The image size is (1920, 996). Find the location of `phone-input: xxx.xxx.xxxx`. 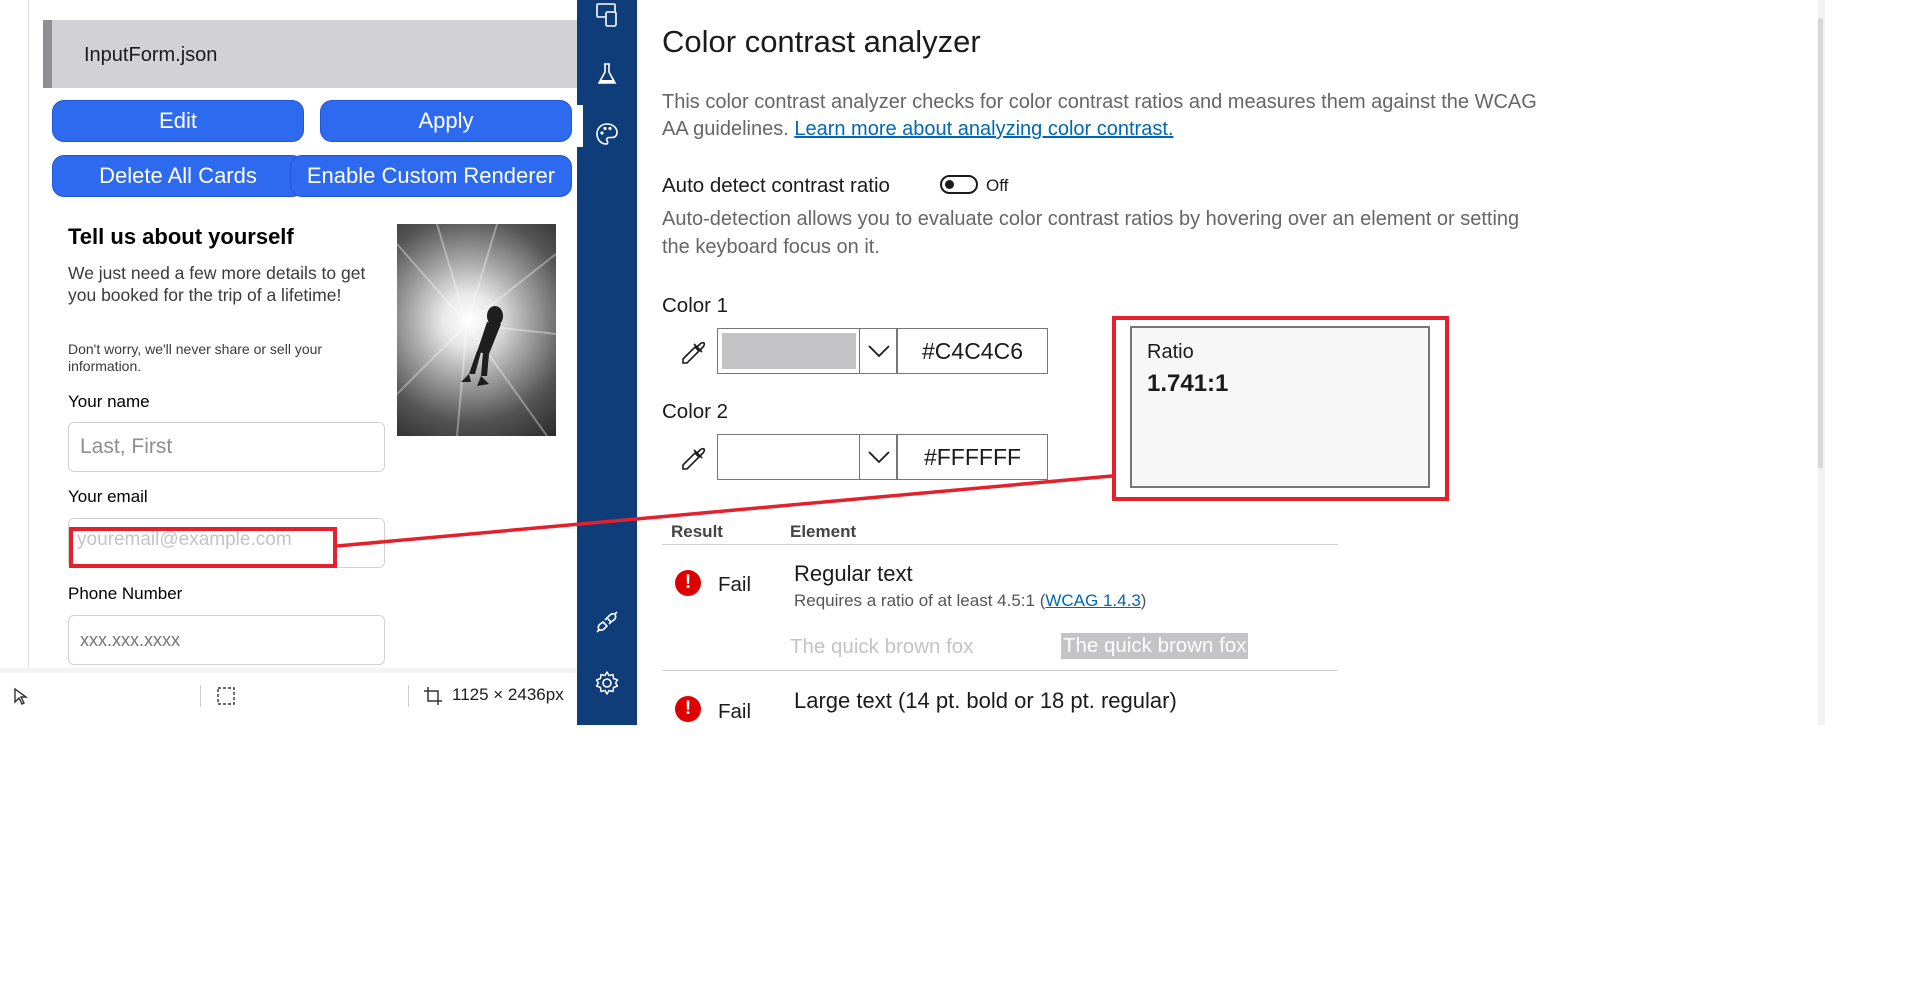

phone-input: xxx.xxx.xxxx is located at coordinates (226, 640).